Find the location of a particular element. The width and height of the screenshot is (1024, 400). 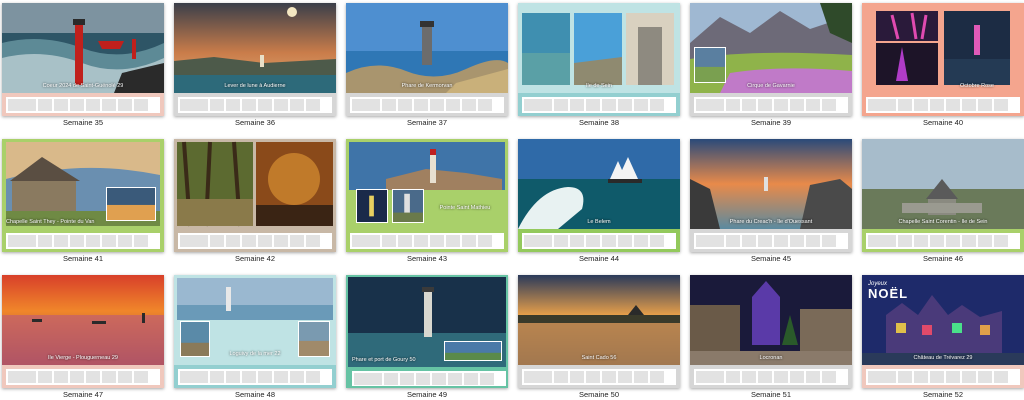

page-card: Phare et port de Goury 50 is located at coordinates (427, 331).